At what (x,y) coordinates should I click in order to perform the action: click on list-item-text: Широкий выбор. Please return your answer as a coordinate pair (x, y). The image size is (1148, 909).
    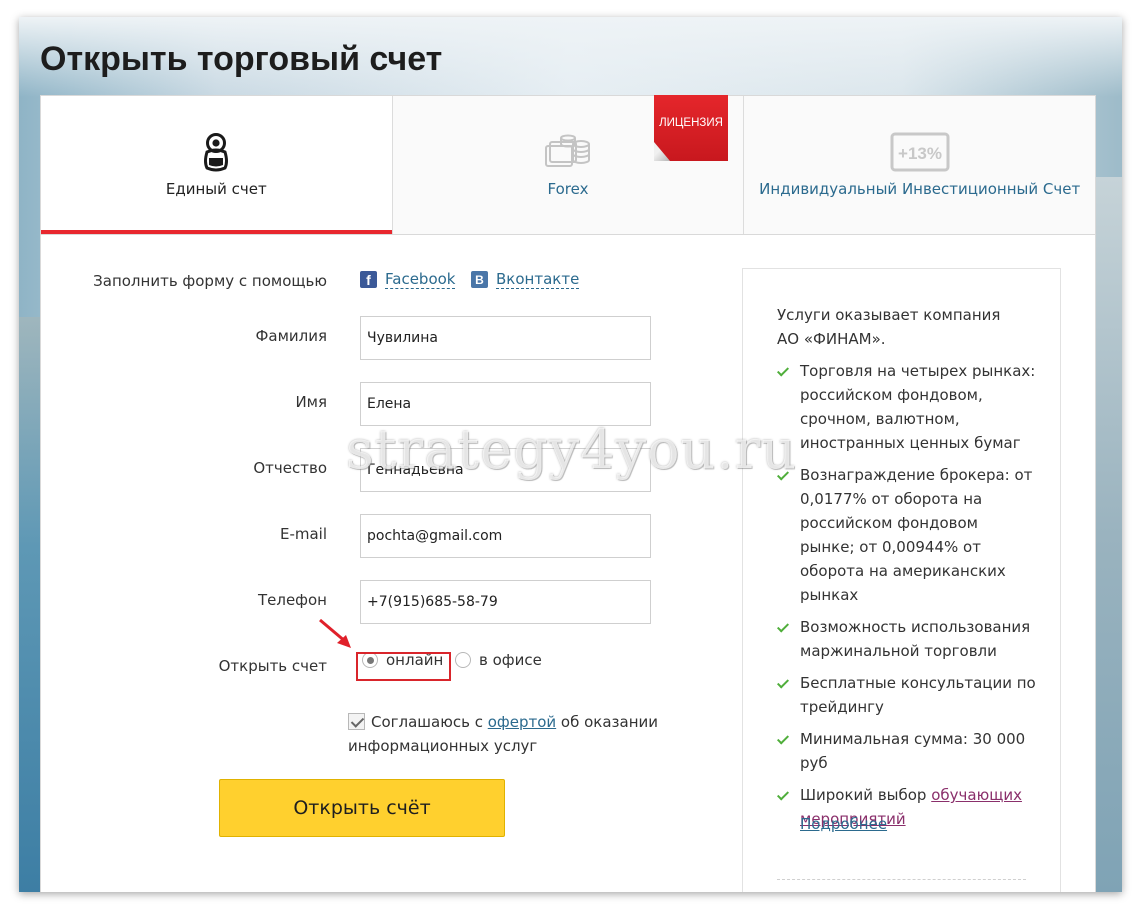
    Looking at the image, I should click on (866, 795).